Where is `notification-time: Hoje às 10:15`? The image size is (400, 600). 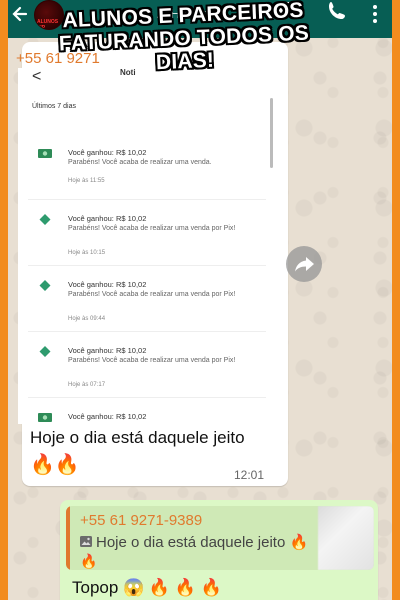 notification-time: Hoje às 10:15 is located at coordinates (87, 253).